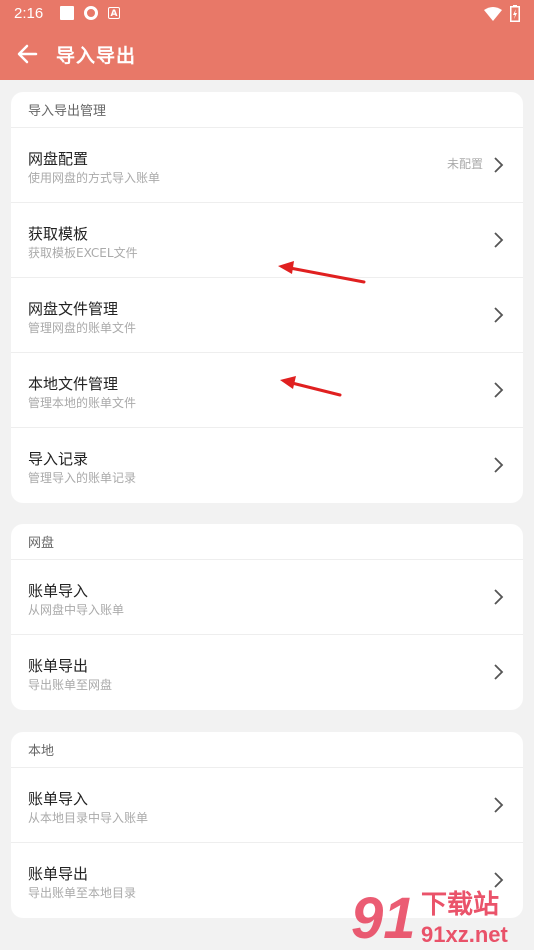 Image resolution: width=534 pixels, height=950 pixels. I want to click on notification-square-icon, so click(67, 13).